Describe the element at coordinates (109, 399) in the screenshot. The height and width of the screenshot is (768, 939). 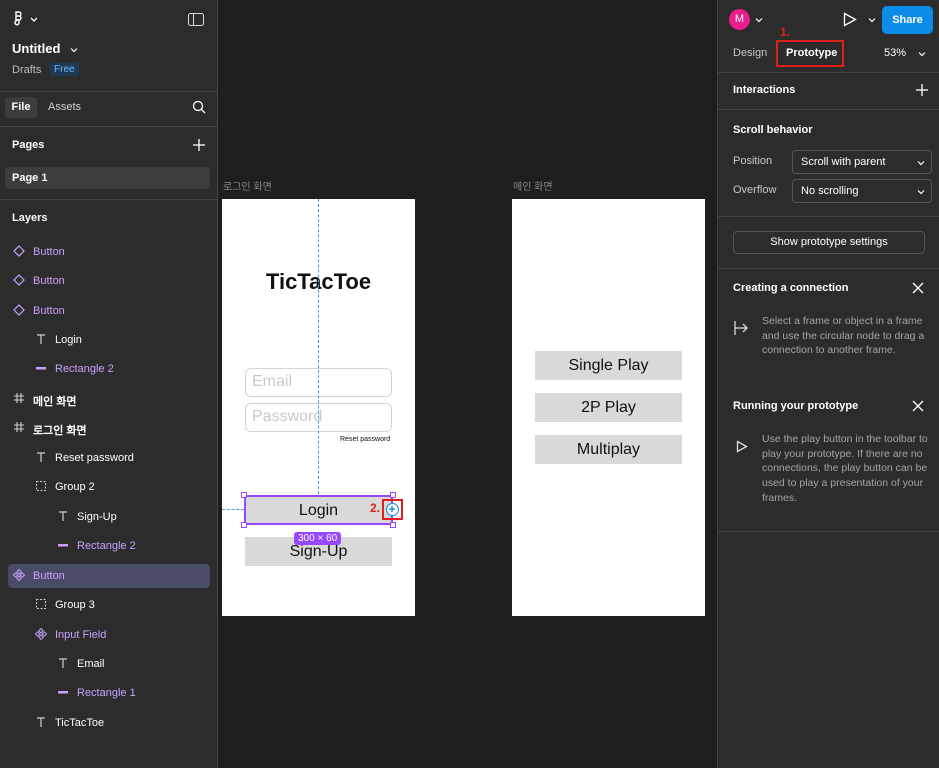
I see `layer-item: 메인 화면` at that location.